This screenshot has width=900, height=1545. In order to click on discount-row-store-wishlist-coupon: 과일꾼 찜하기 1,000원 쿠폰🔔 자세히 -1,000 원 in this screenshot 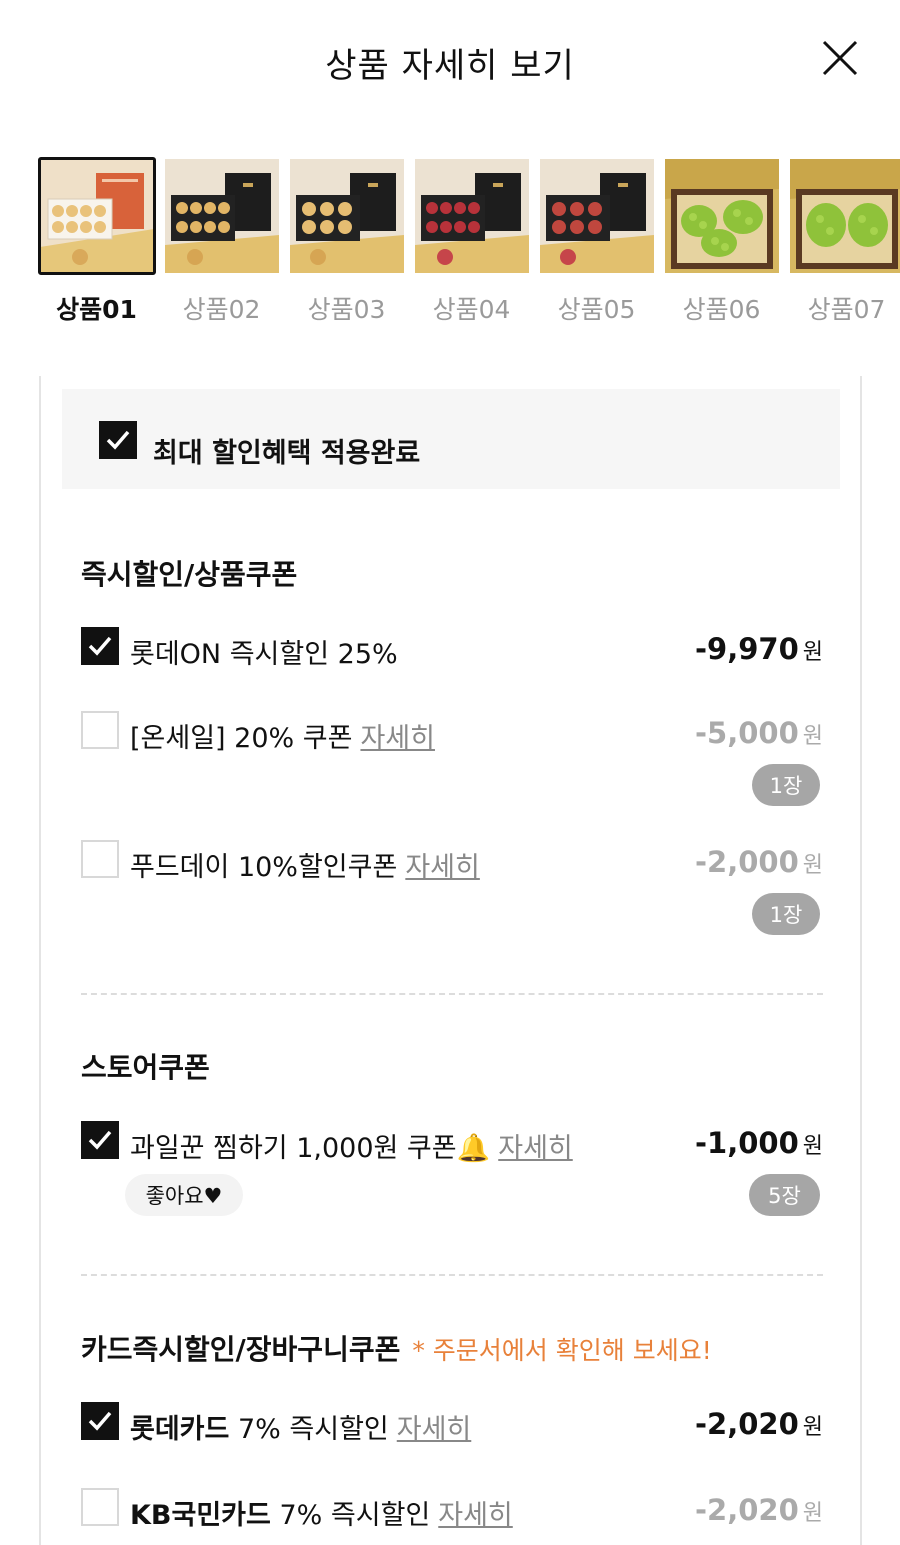, I will do `click(452, 1142)`.